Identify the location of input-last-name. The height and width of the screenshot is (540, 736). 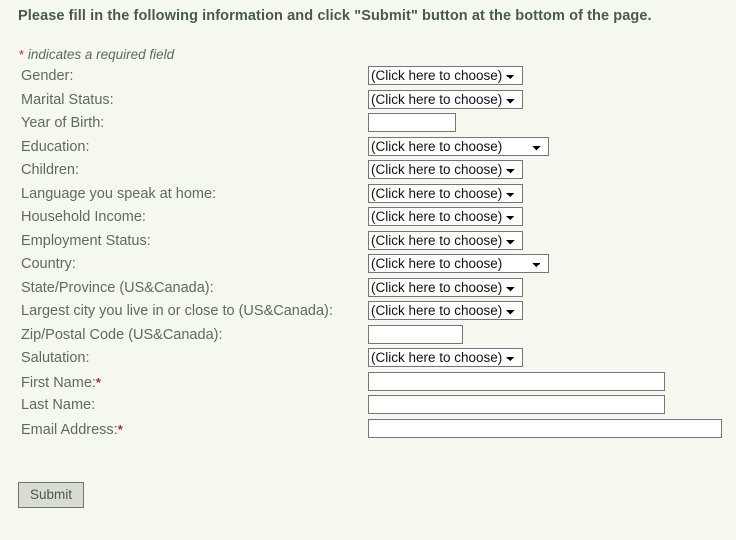
(516, 404).